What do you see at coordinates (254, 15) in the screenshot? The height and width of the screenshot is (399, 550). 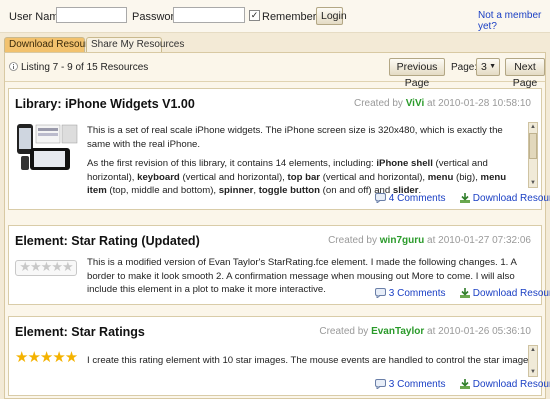 I see `remember-me-checkbox: ✓` at bounding box center [254, 15].